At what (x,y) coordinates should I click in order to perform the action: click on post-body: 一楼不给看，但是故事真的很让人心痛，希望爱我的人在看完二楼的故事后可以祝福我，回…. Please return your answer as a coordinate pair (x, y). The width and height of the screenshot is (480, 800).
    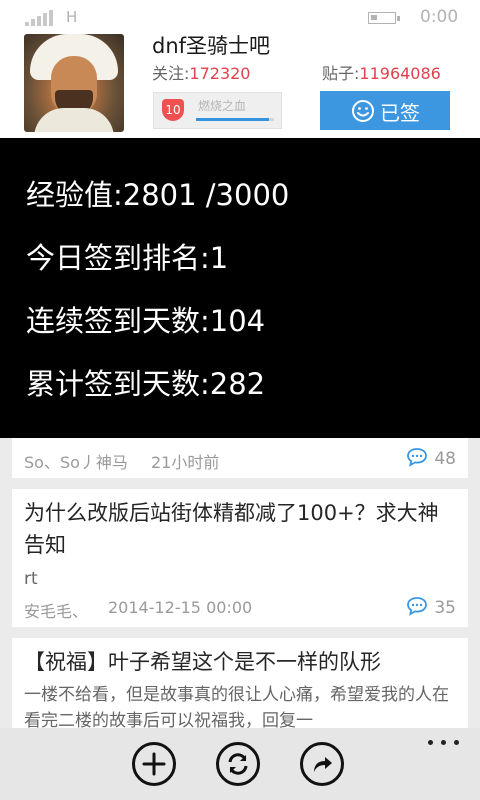
    Looking at the image, I should click on (236, 706).